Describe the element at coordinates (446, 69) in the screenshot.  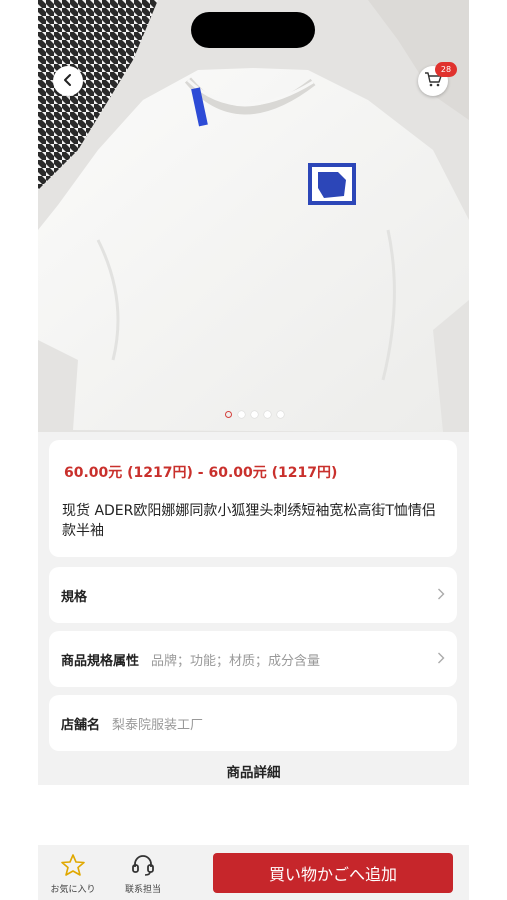
I see `cart-count-badge: 28` at that location.